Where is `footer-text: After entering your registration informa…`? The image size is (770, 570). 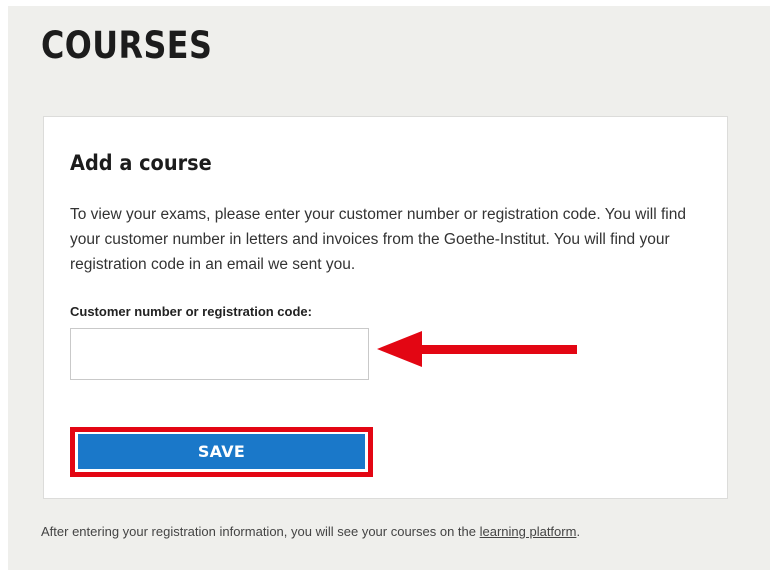 footer-text: After entering your registration informa… is located at coordinates (260, 531).